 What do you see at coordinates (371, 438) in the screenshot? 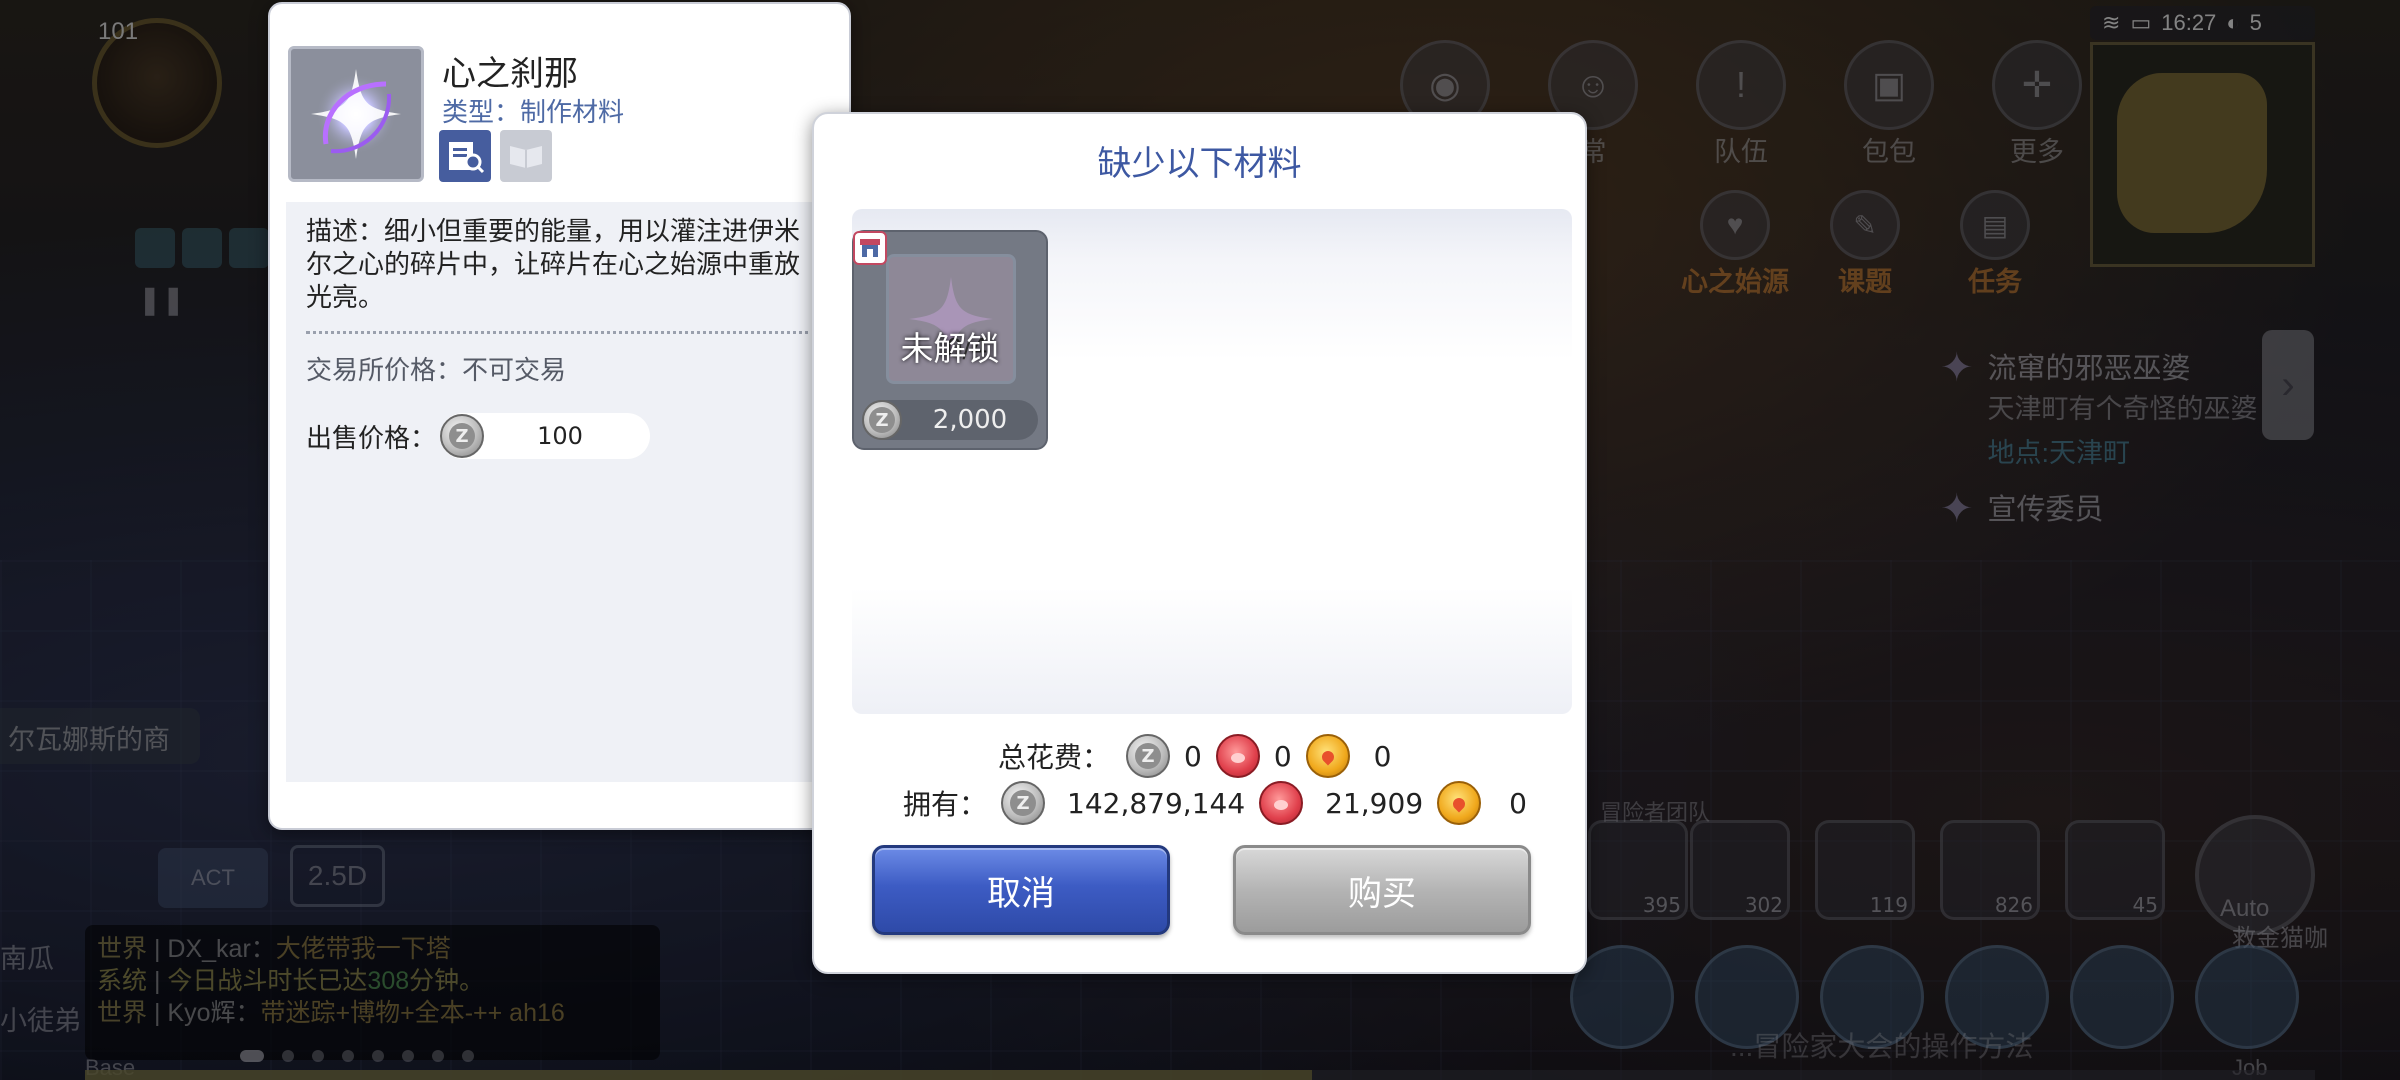
I see `sell-price-label: 出售价格：` at bounding box center [371, 438].